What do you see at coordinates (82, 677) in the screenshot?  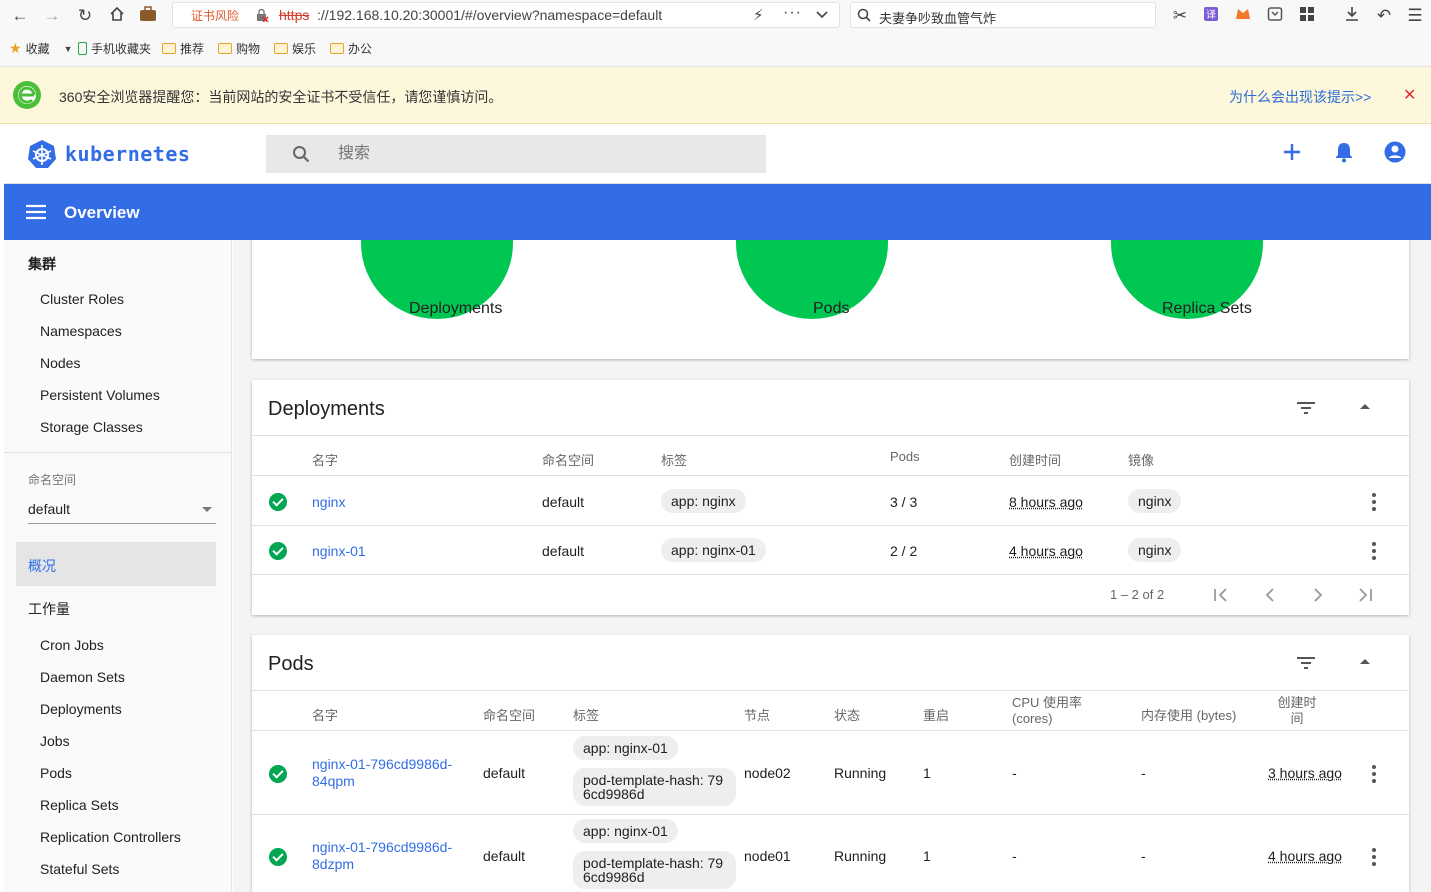 I see `sidebar-item-daemon-sets: Daemon Sets` at bounding box center [82, 677].